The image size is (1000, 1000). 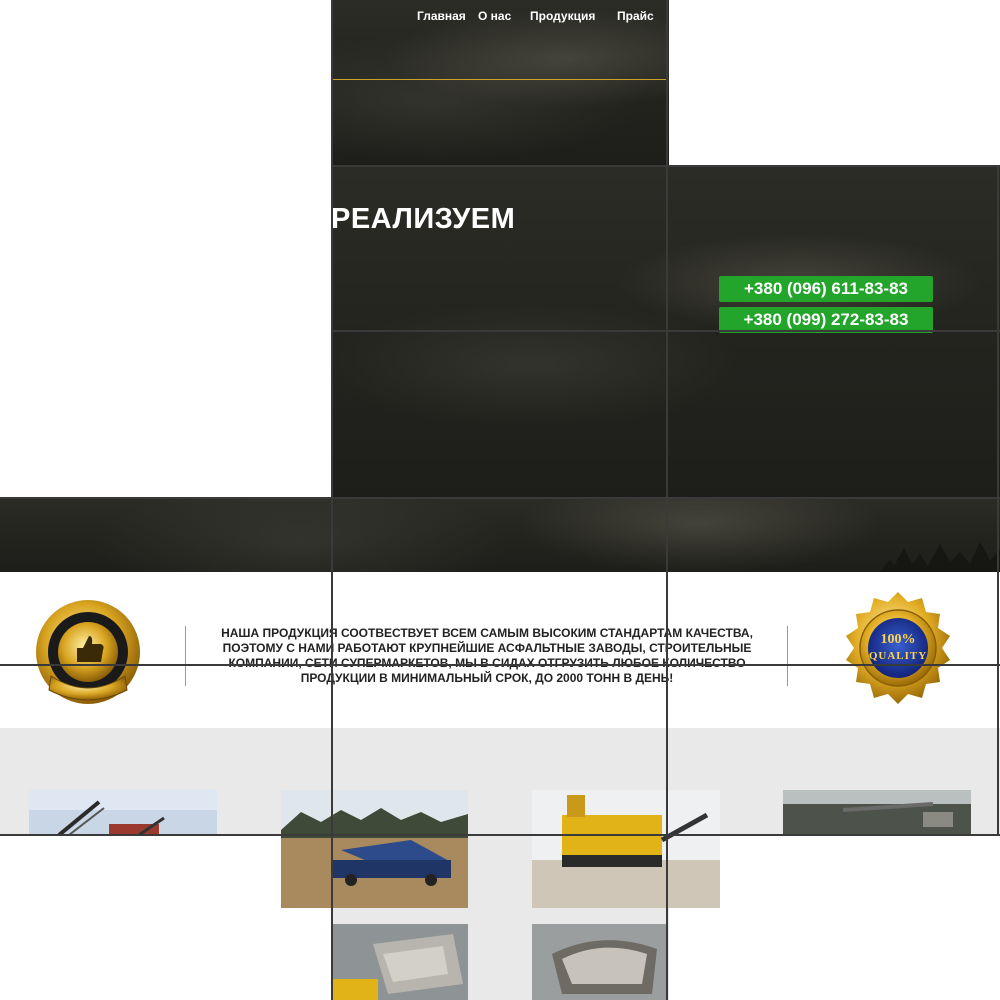 What do you see at coordinates (400, 962) in the screenshot?
I see `product-image-excavator-bucket` at bounding box center [400, 962].